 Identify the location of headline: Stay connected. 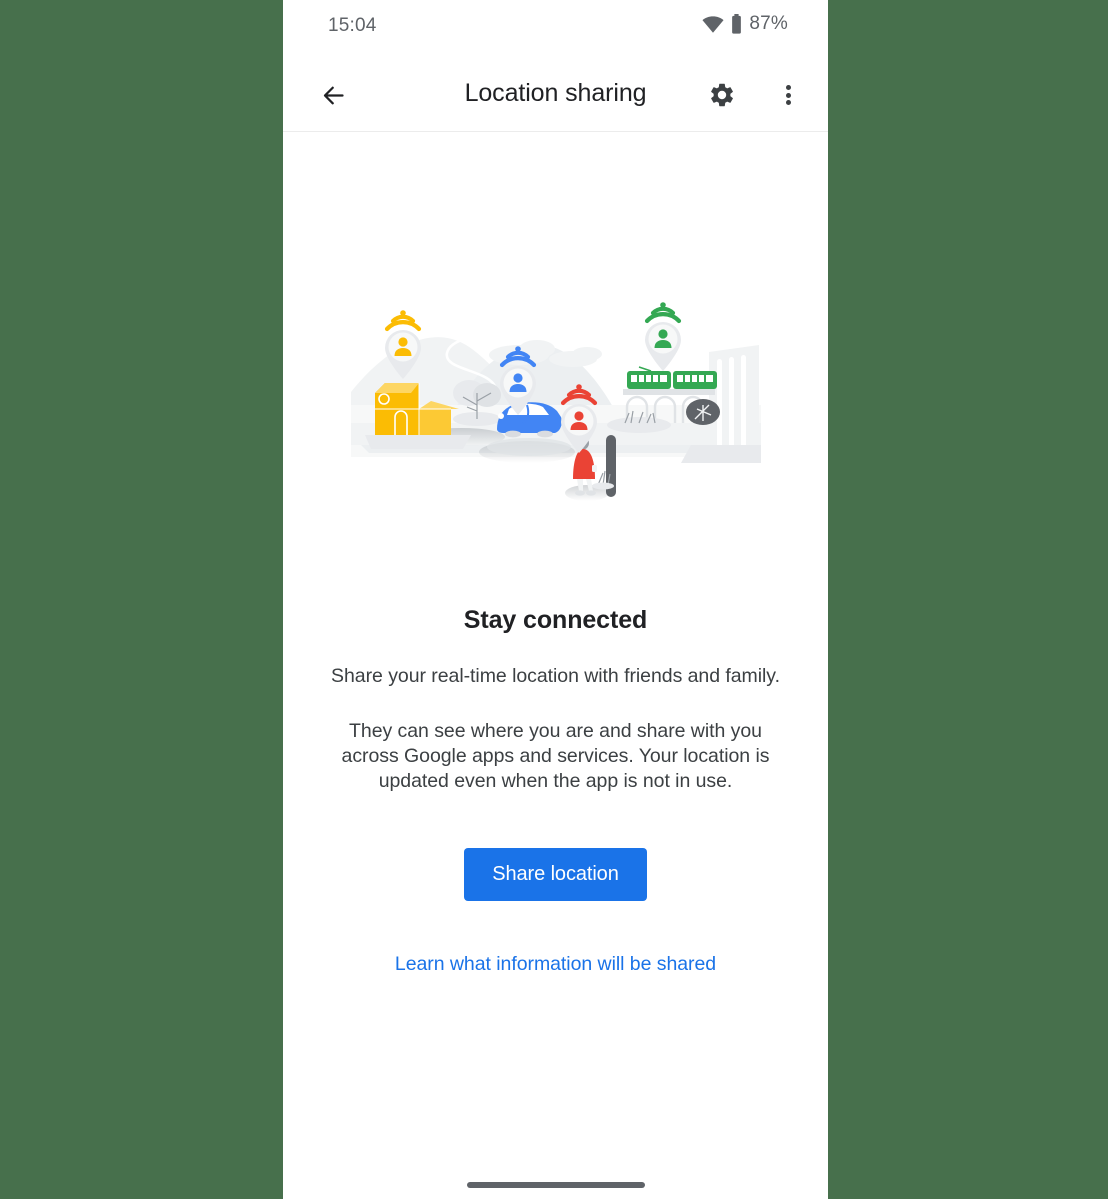
(555, 620).